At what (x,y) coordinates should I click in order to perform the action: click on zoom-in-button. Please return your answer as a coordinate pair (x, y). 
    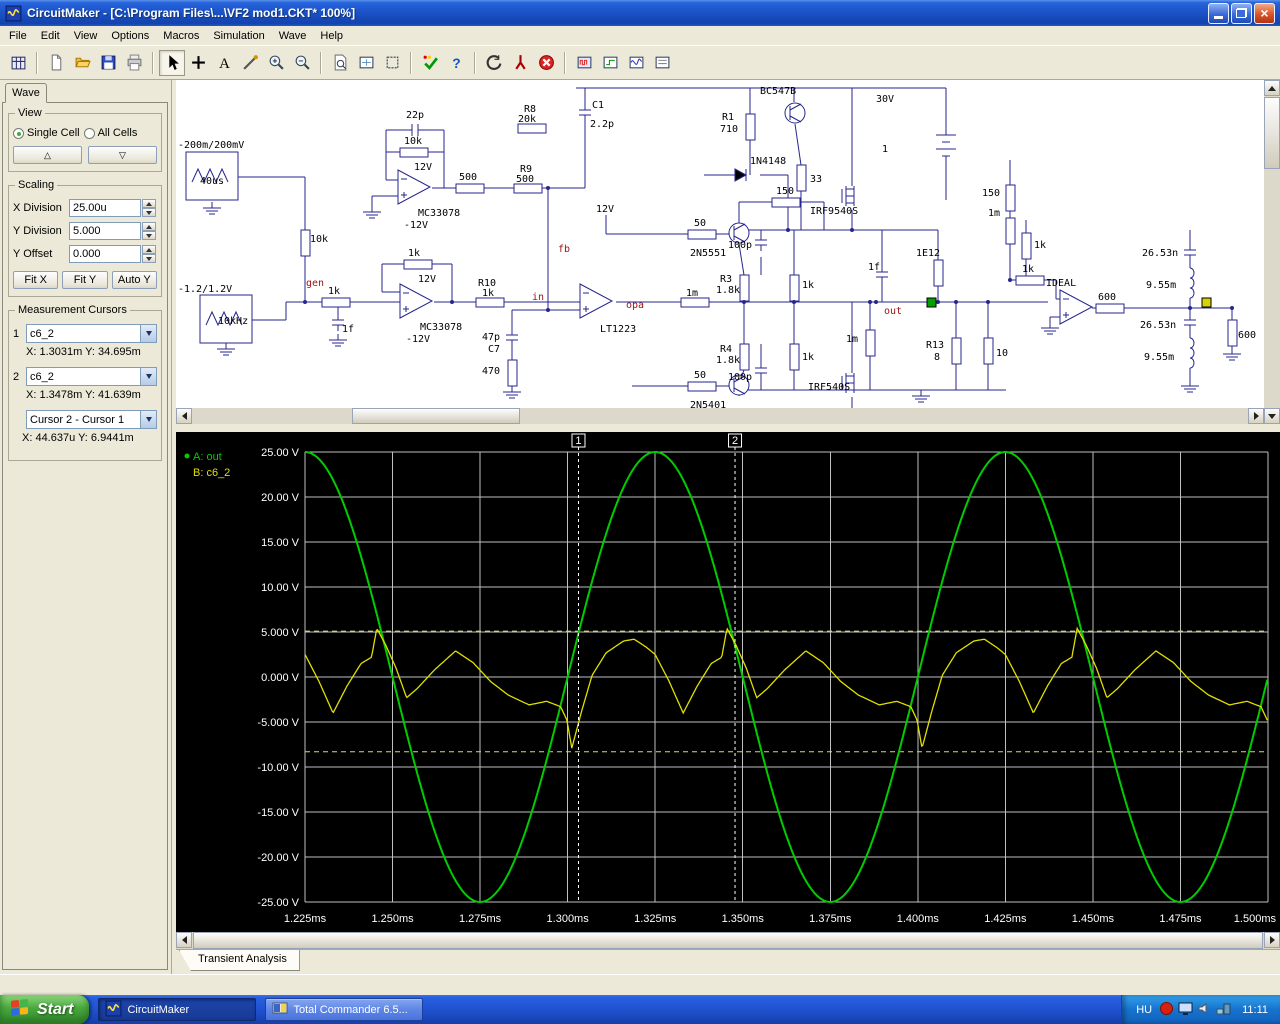
    Looking at the image, I should click on (276, 63).